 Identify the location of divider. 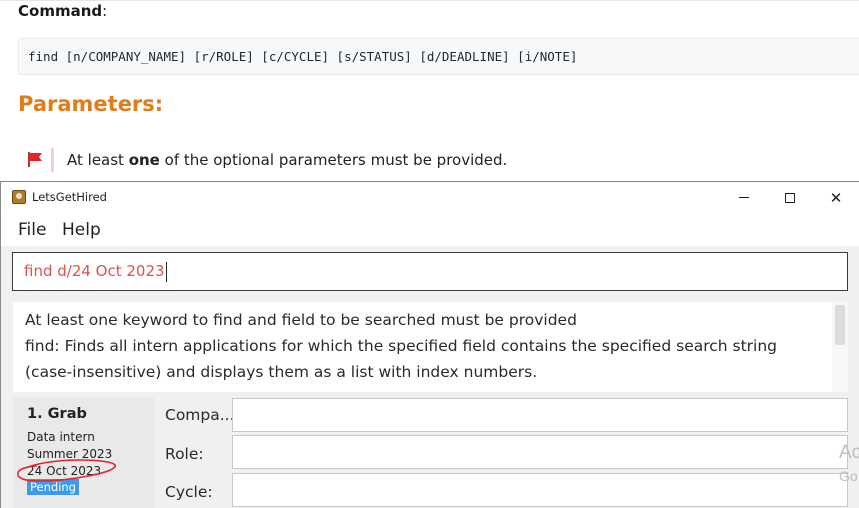
(429, 0).